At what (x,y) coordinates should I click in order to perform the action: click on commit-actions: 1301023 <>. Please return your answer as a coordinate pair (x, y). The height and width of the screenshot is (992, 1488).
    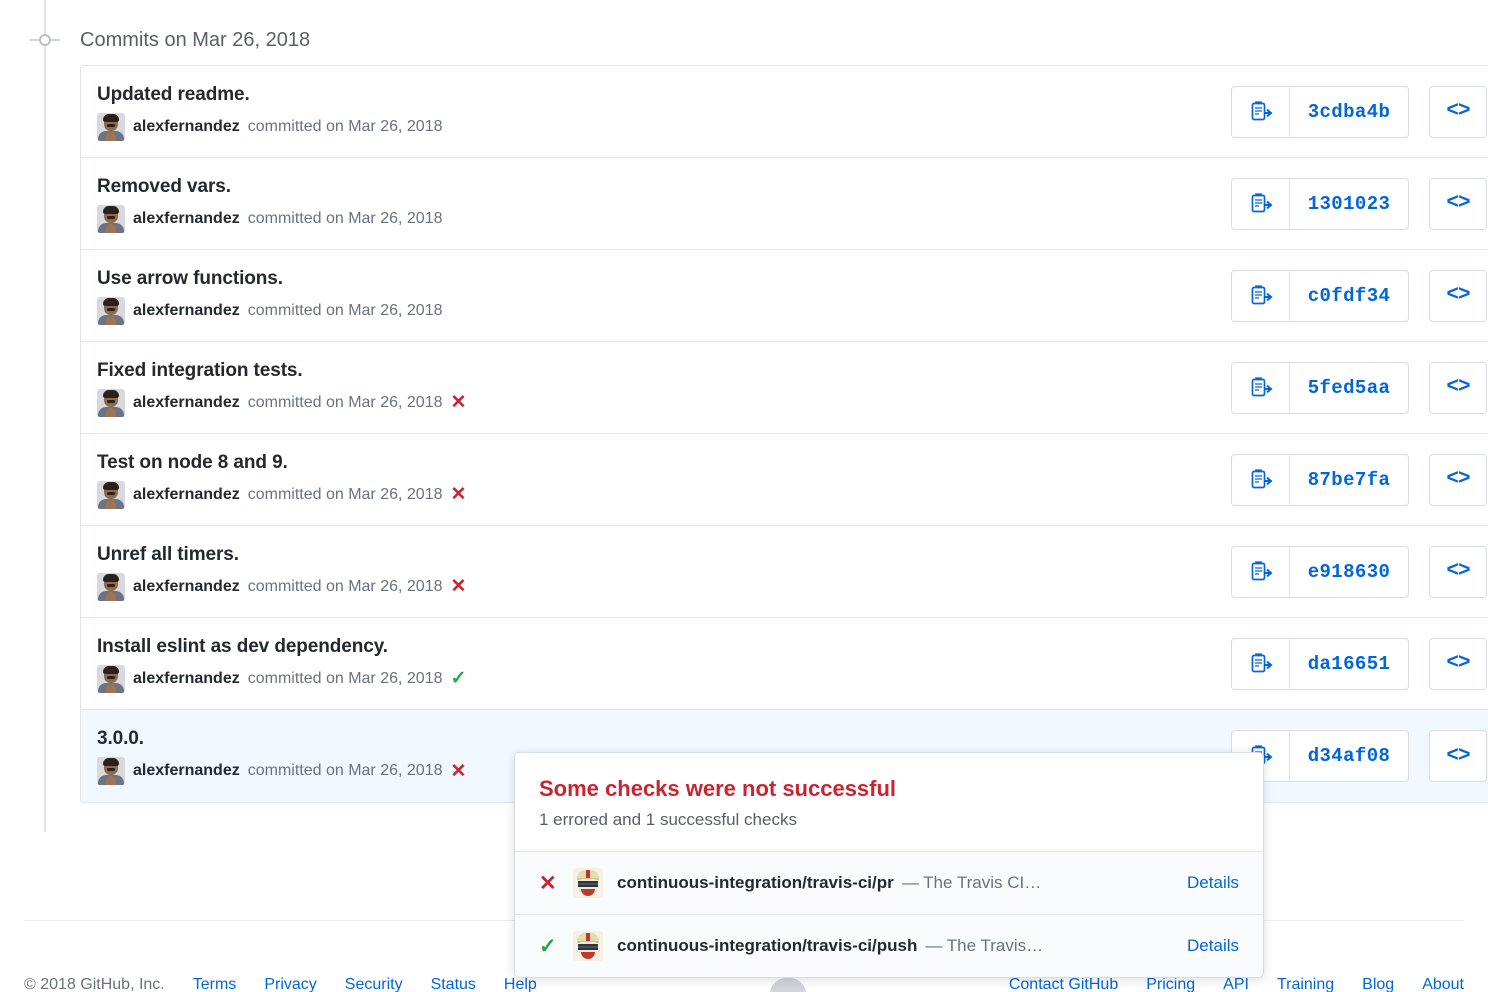
    Looking at the image, I should click on (1359, 203).